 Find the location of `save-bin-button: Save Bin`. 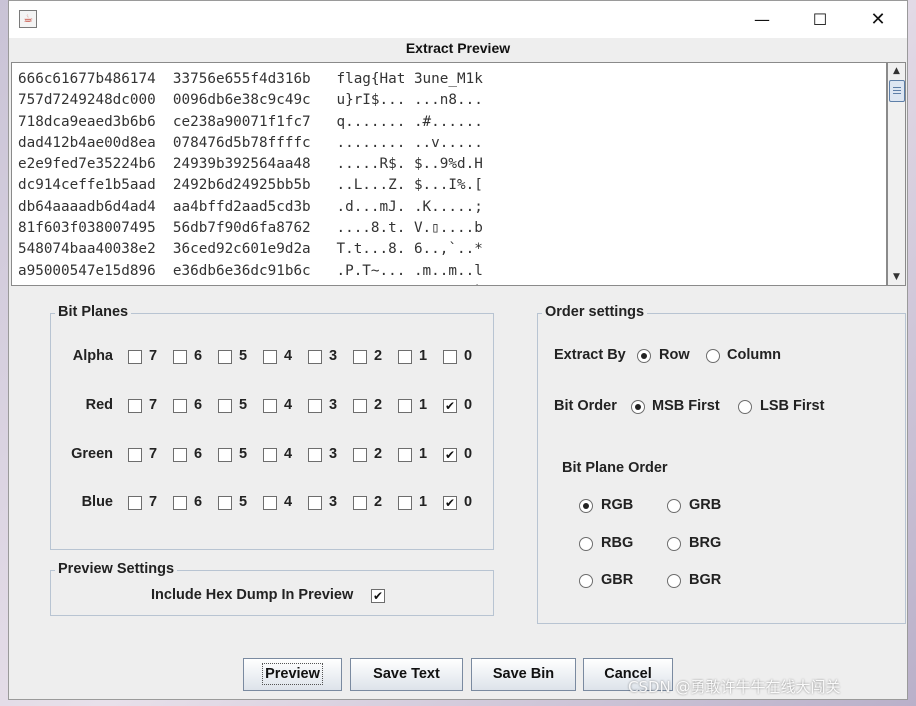

save-bin-button: Save Bin is located at coordinates (523, 674).